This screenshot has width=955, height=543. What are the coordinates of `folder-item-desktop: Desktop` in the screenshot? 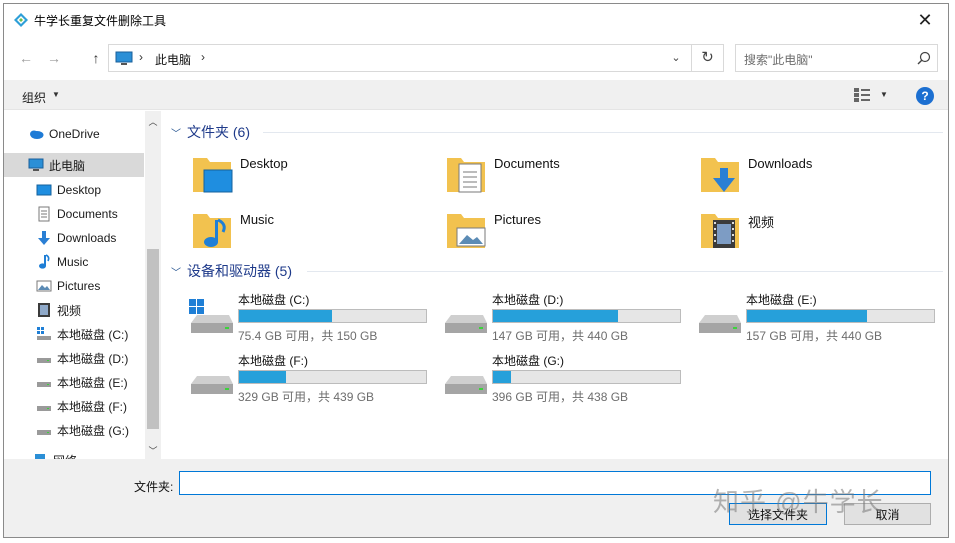 It's located at (311, 176).